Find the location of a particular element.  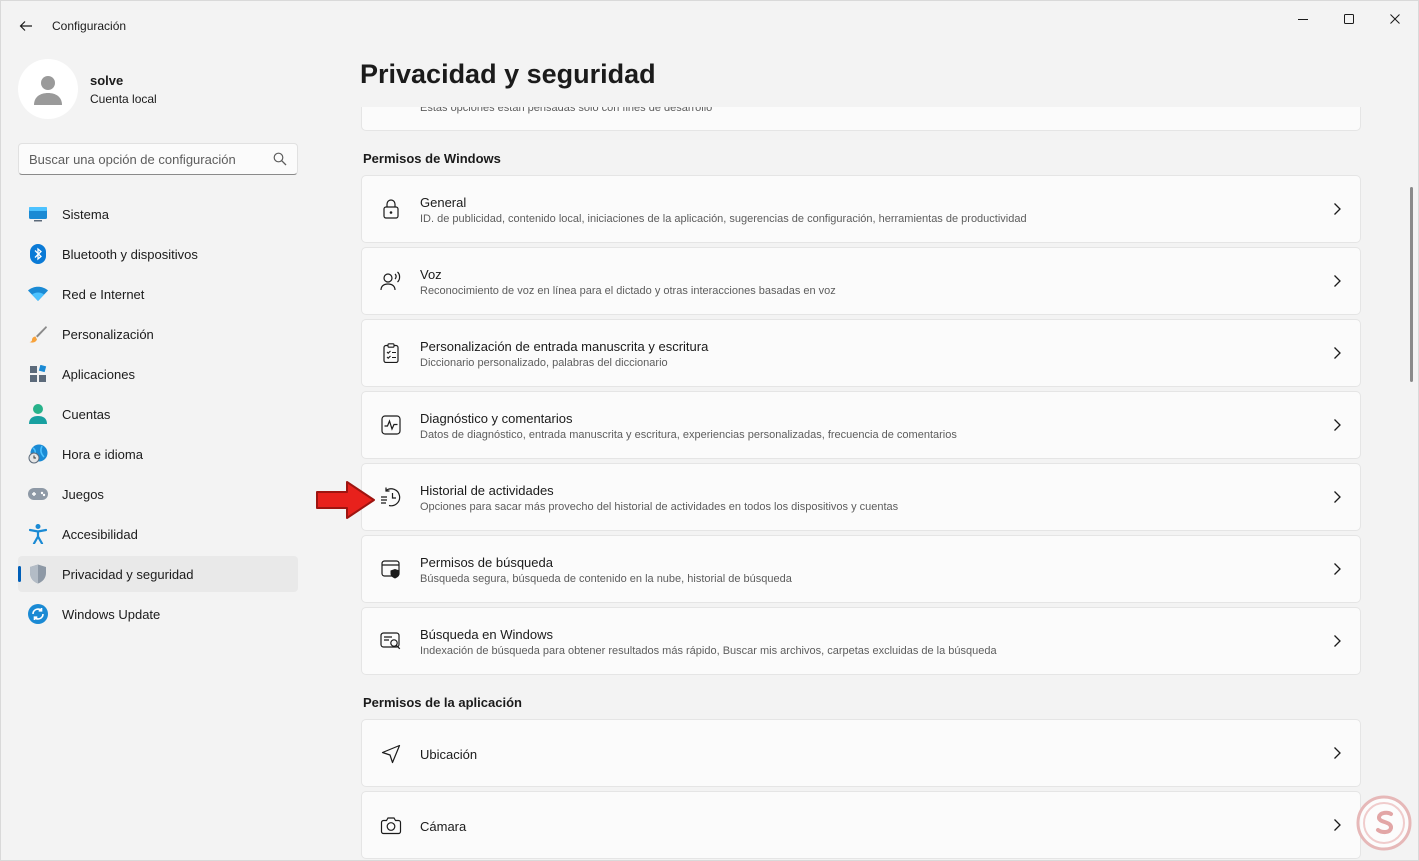

profile-text: solve Cuenta local is located at coordinates (123, 89).